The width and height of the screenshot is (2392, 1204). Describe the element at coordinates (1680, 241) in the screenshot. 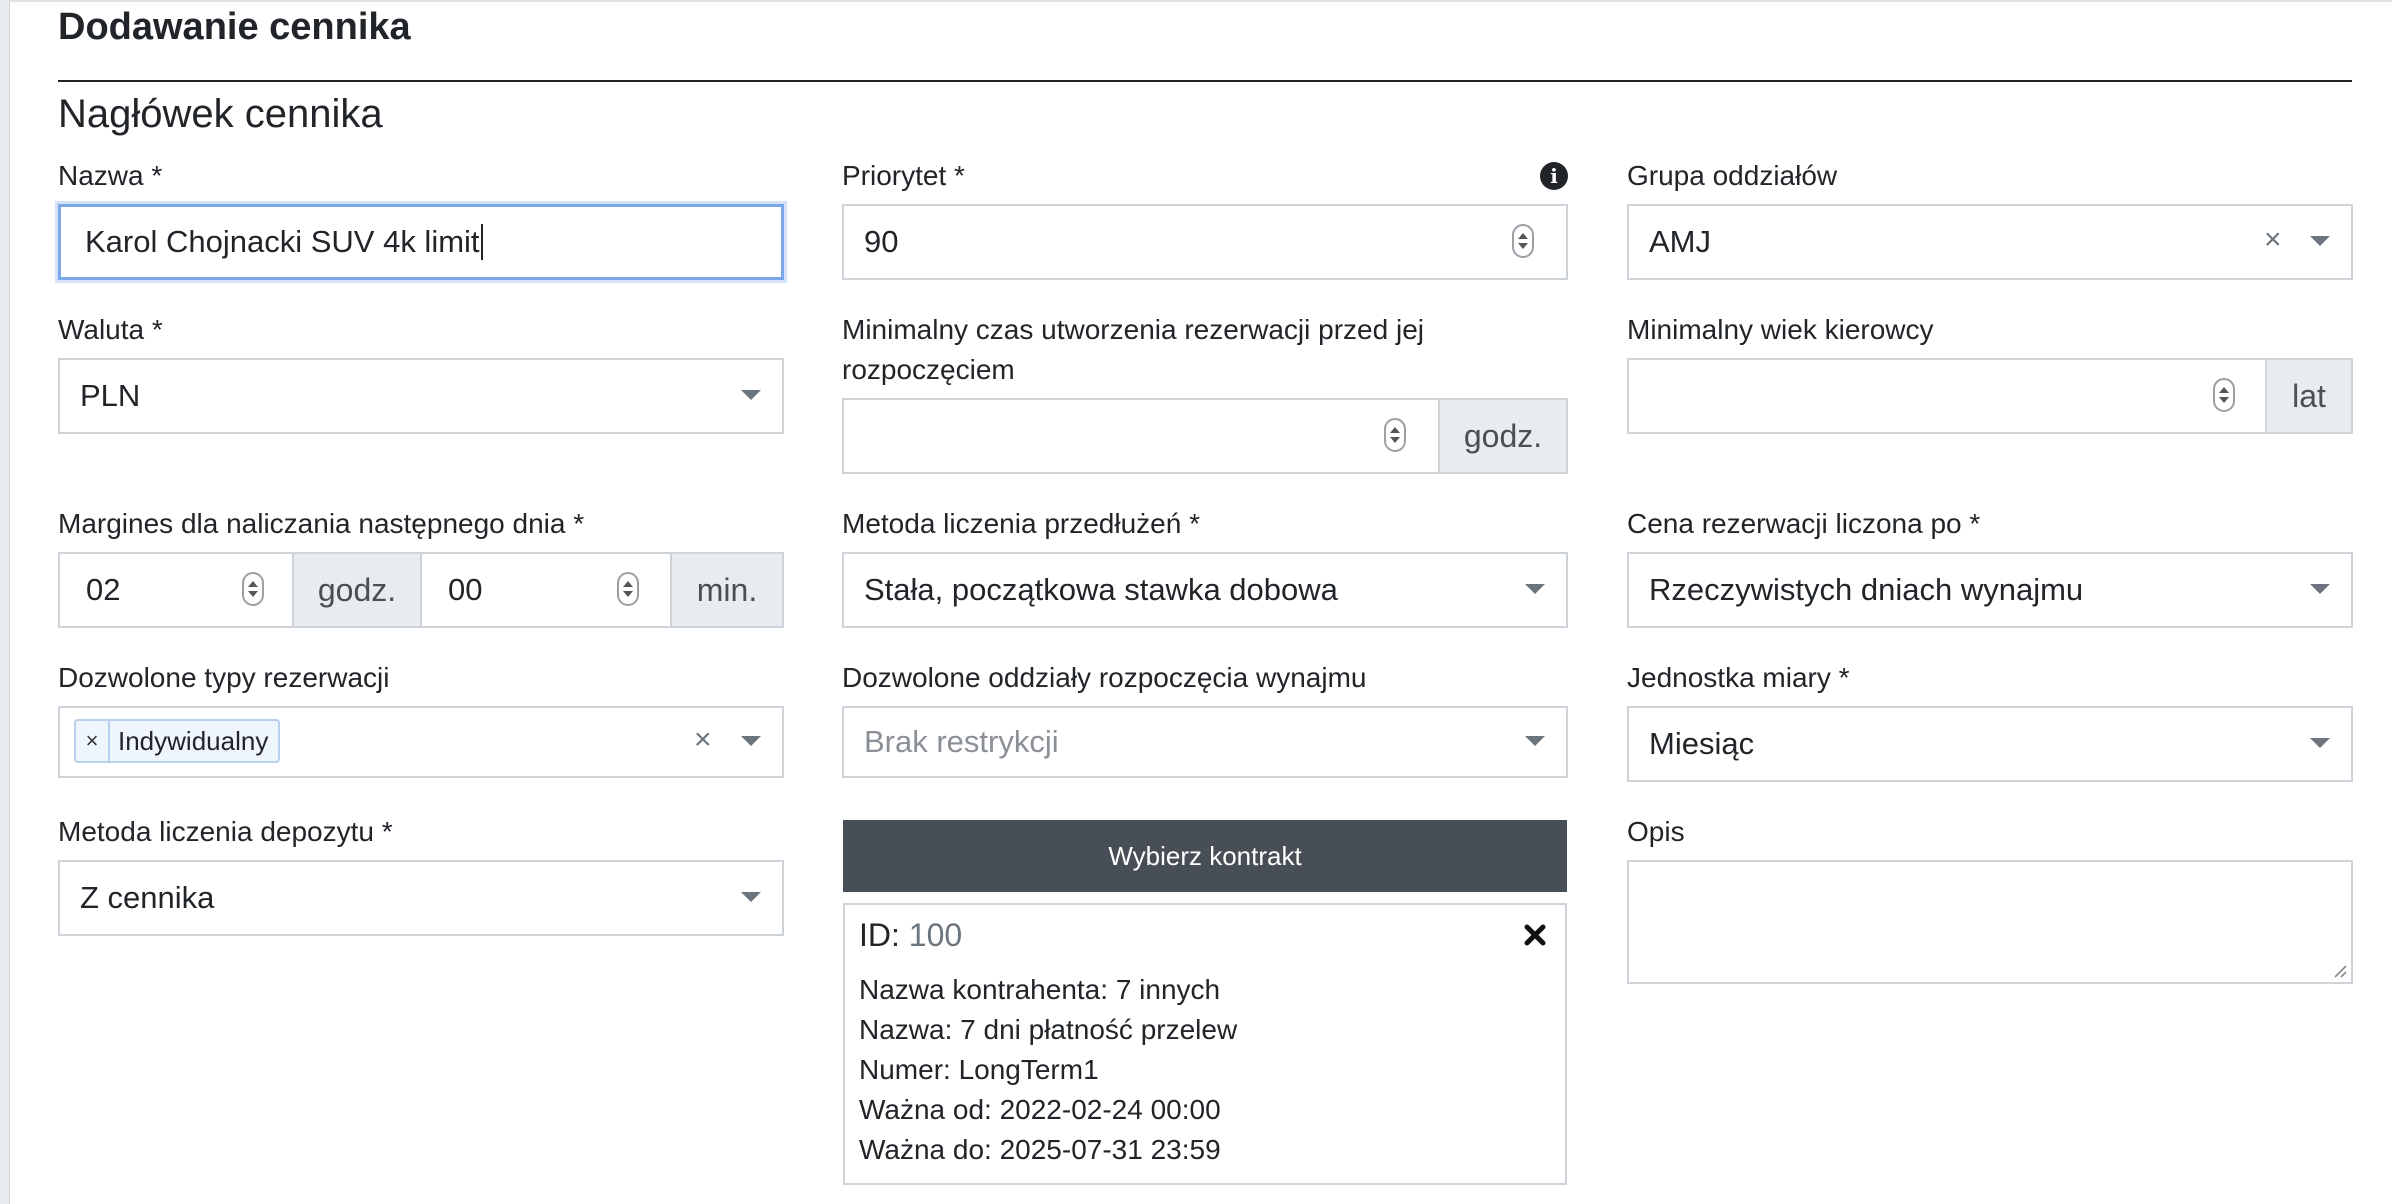

I see `grupa-oddzialow-value: AMJ` at that location.